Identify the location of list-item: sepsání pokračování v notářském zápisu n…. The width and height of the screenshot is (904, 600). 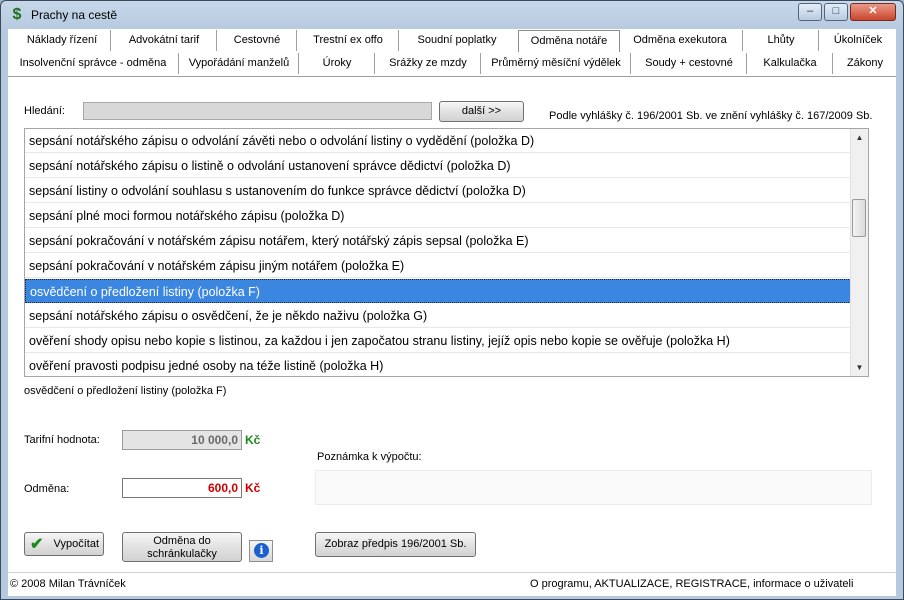
(438, 241).